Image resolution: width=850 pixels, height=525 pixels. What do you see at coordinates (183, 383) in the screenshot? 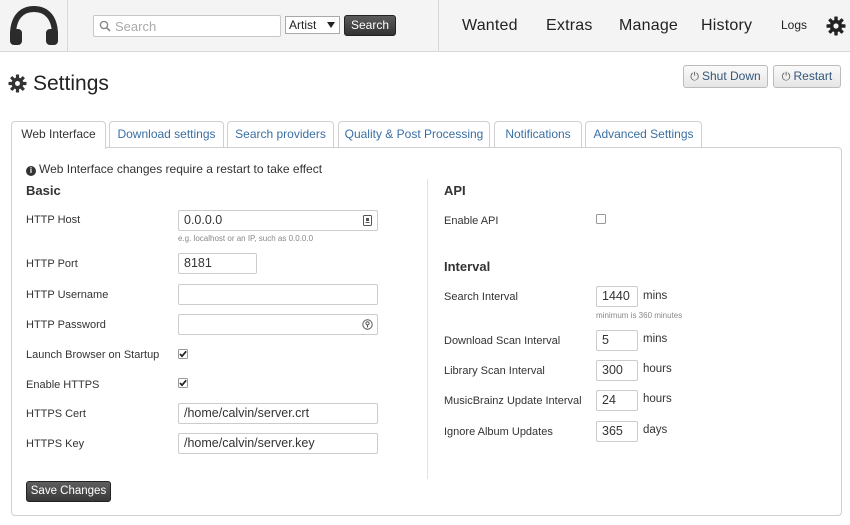
I see `enable-https-checkbox` at bounding box center [183, 383].